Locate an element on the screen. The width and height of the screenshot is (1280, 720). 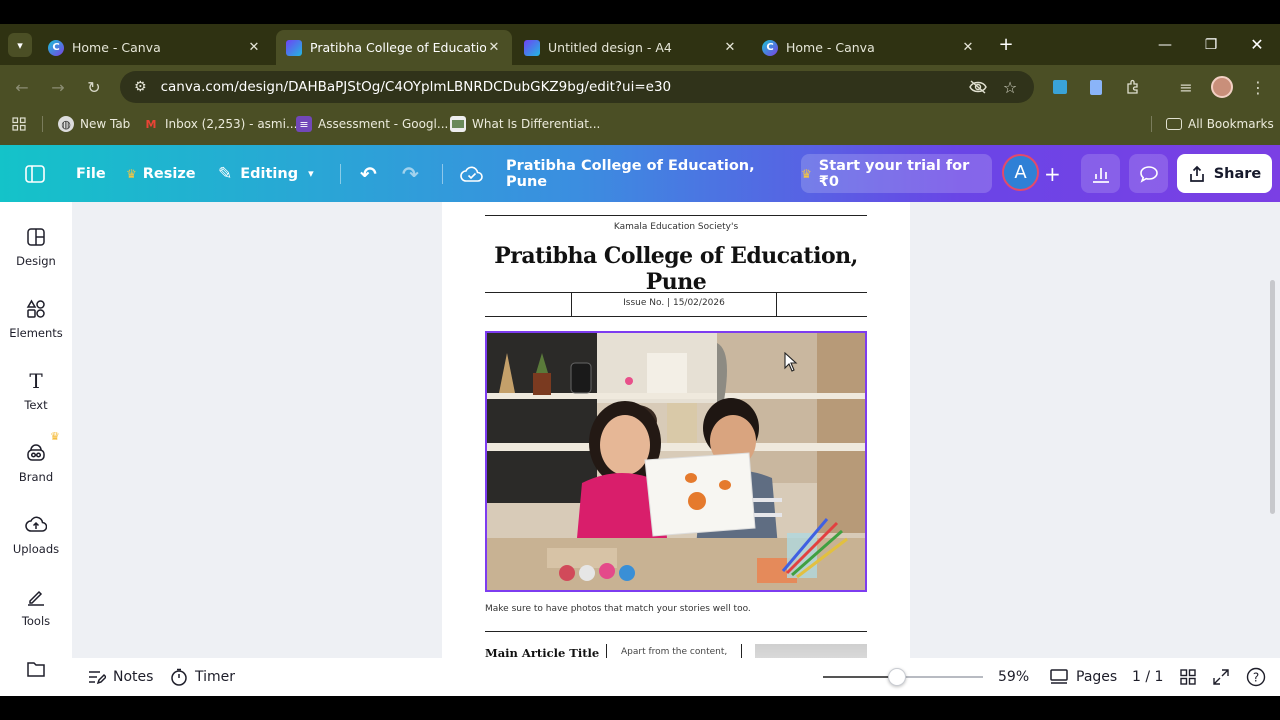
file-label: File is located at coordinates (91, 173).